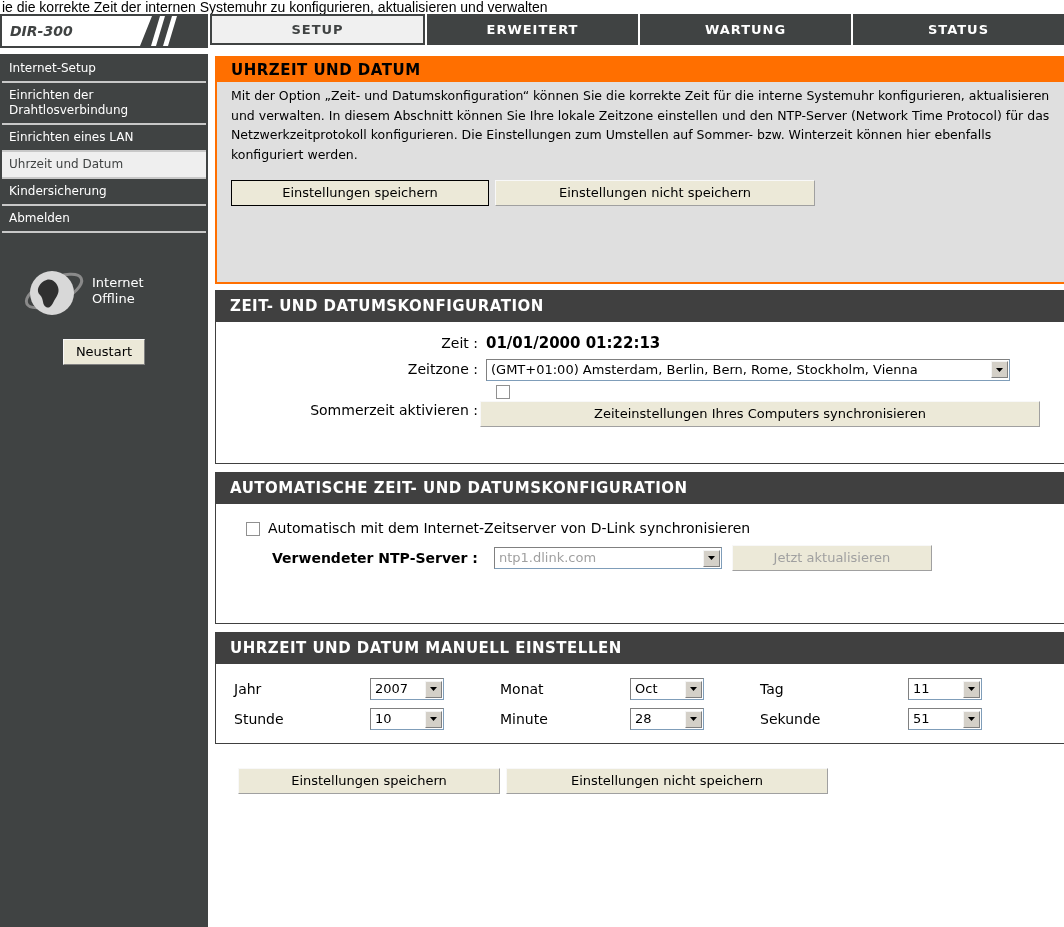 The image size is (1064, 927). I want to click on logo: DIR-300, so click(77, 31).